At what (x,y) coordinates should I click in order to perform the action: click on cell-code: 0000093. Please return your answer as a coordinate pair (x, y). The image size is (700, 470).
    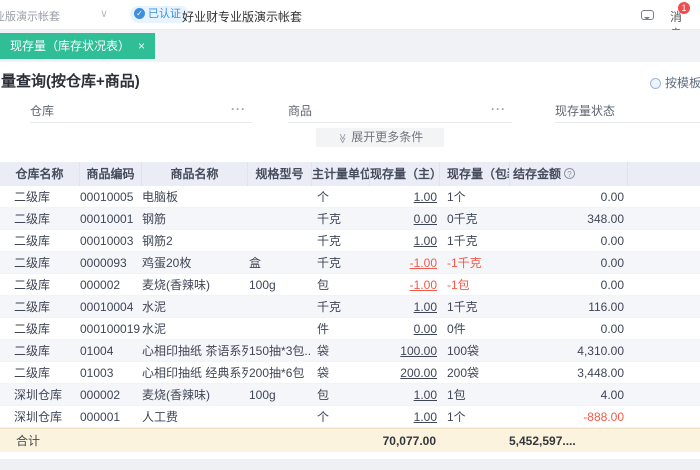
    Looking at the image, I should click on (103, 263).